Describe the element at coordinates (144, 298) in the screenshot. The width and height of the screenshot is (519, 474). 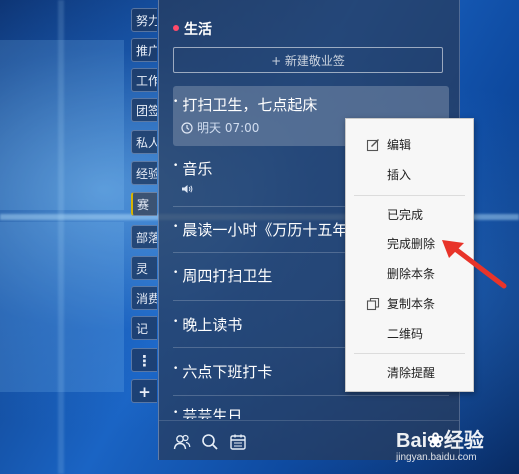
I see `tab-category: 消费` at that location.